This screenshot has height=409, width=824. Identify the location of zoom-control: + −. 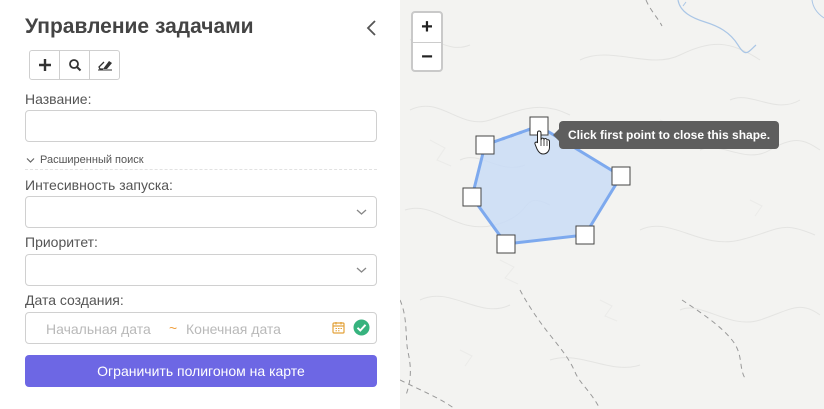
(427, 41).